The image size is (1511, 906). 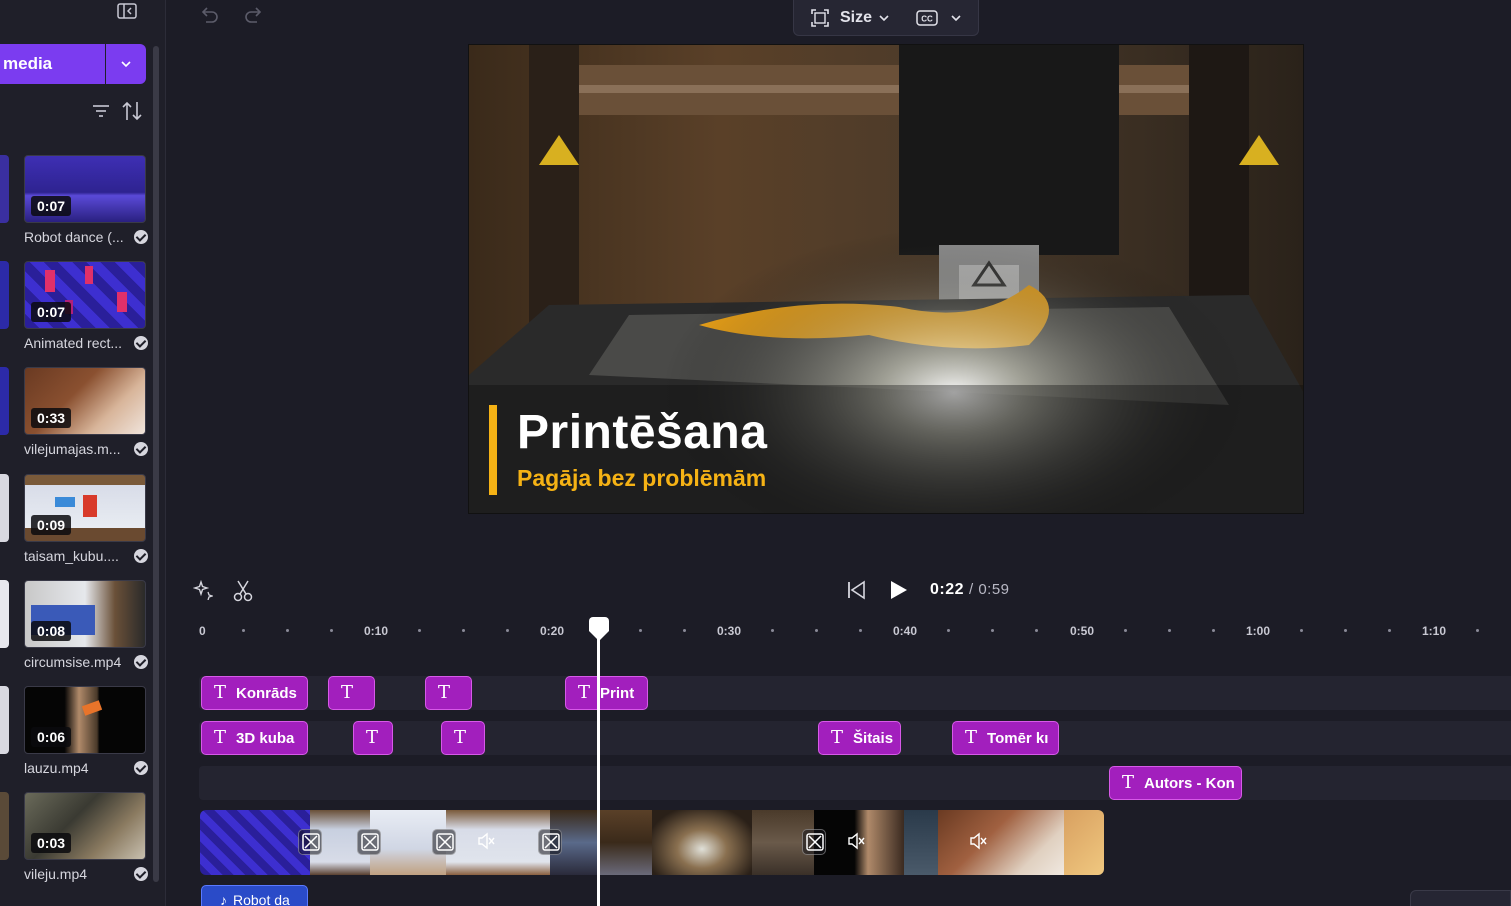 I want to click on magic-wand-icon, so click(x=203, y=590).